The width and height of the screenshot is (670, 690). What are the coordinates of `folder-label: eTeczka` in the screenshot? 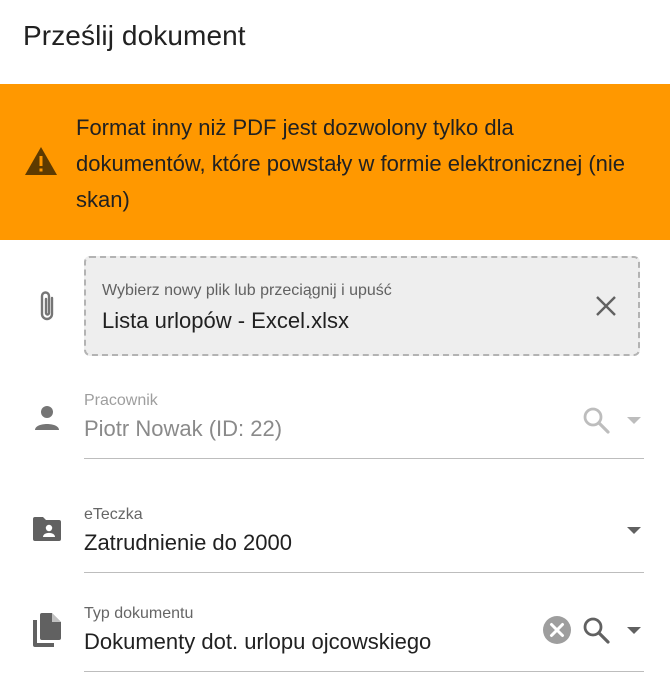 It's located at (113, 514).